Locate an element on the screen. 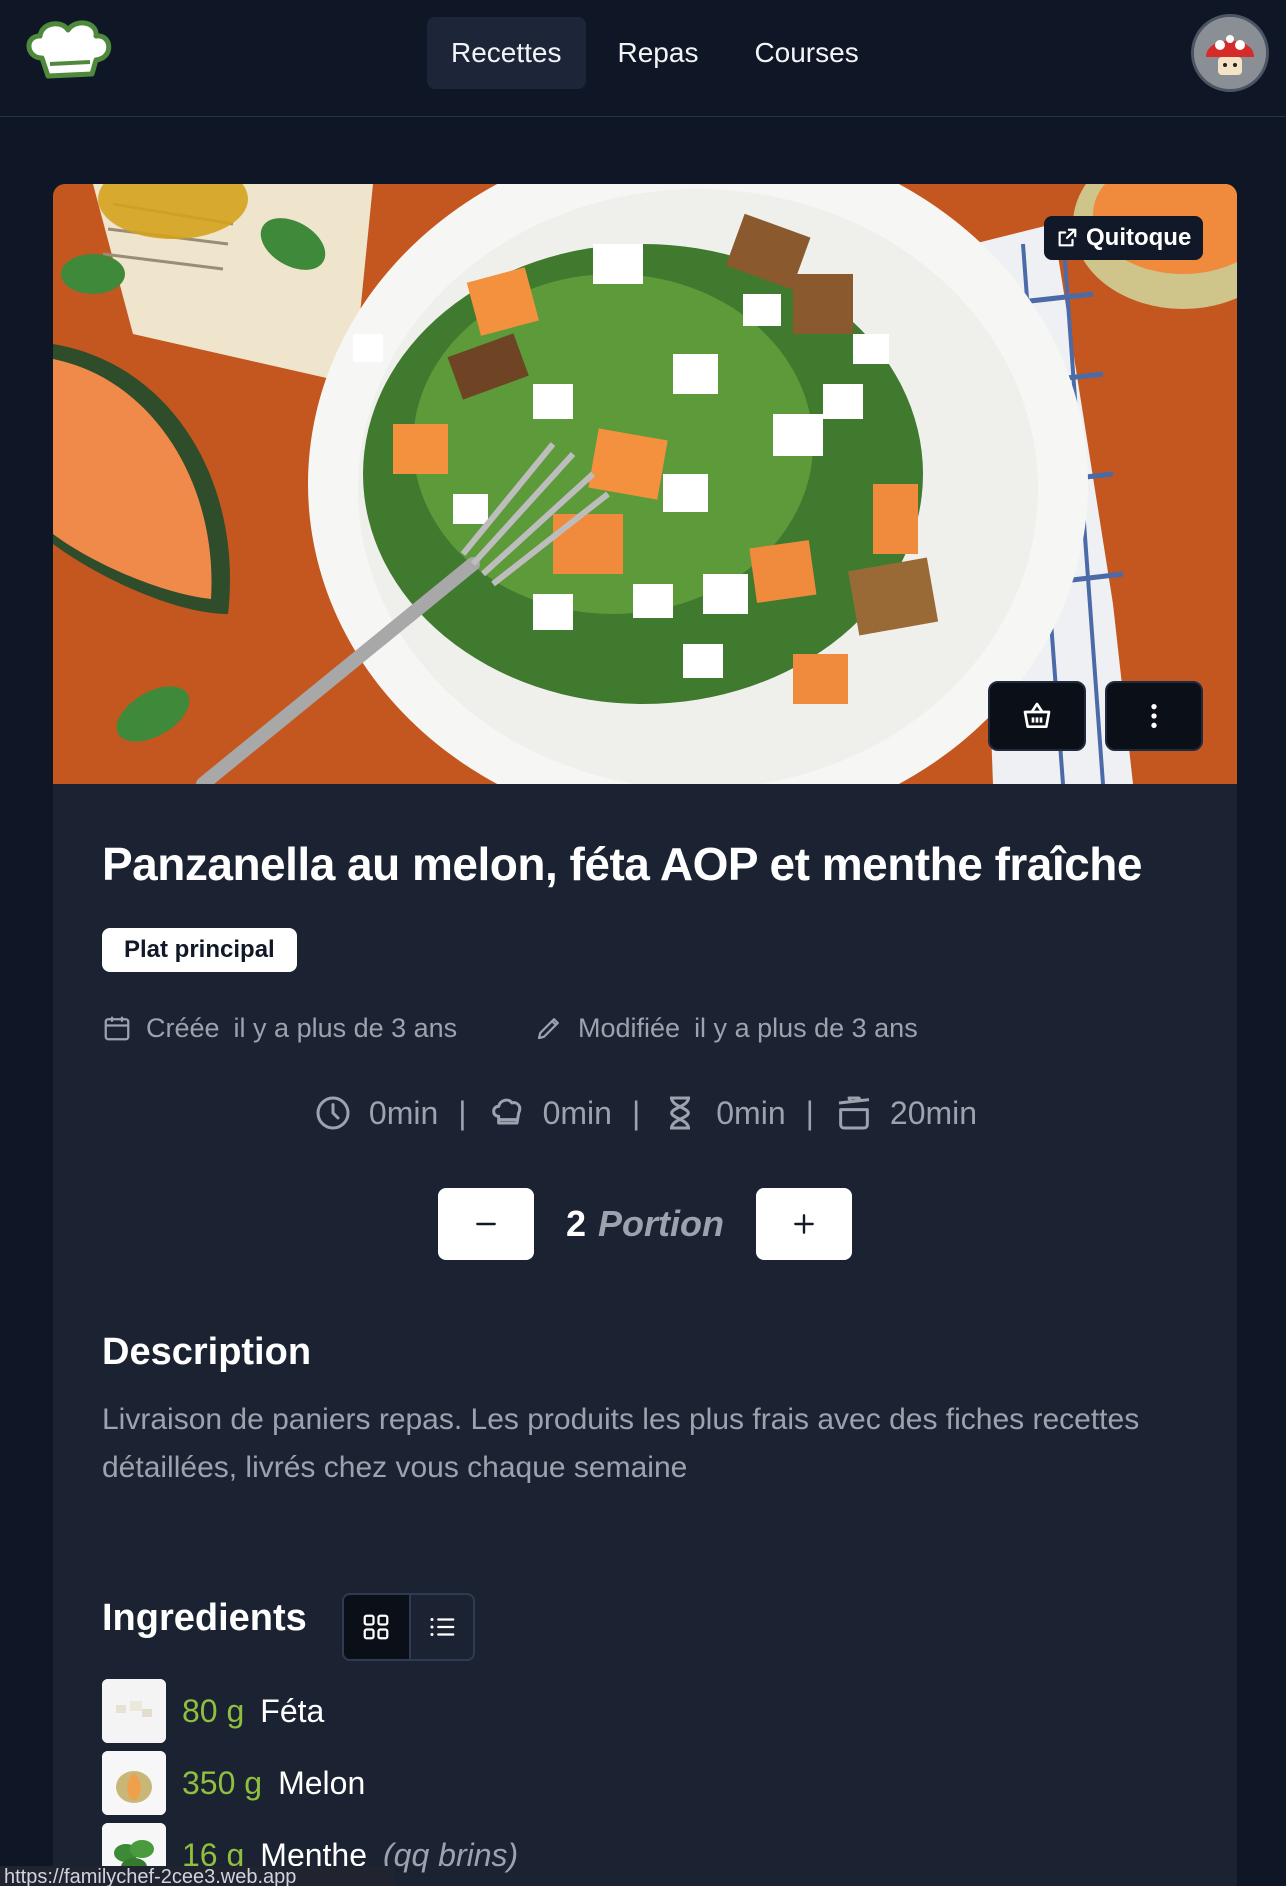 The image size is (1286, 1886). melon-thumbnail is located at coordinates (134, 1783).